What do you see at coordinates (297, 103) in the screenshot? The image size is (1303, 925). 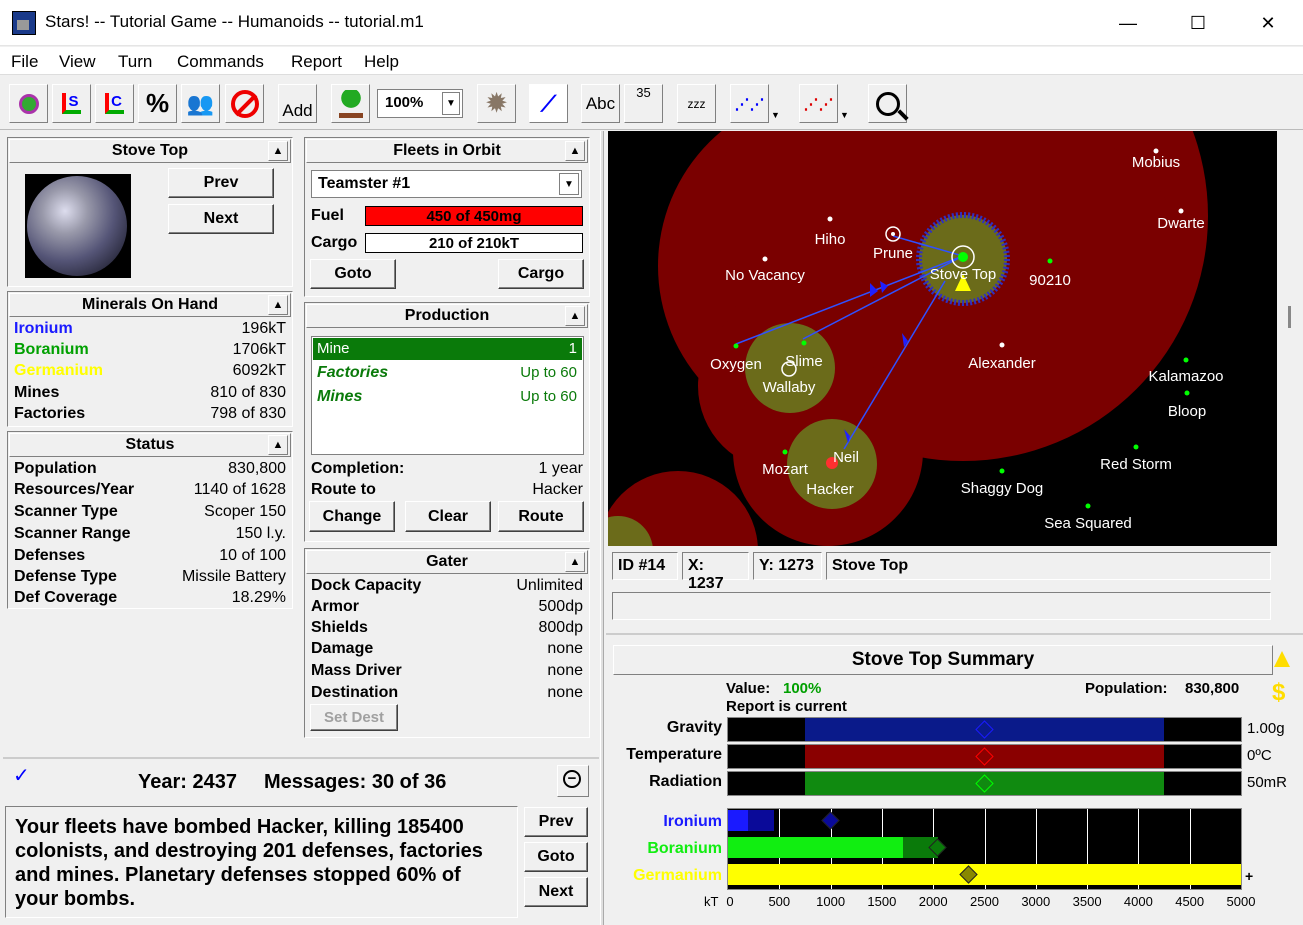 I see `add-waypoint-button: Add` at bounding box center [297, 103].